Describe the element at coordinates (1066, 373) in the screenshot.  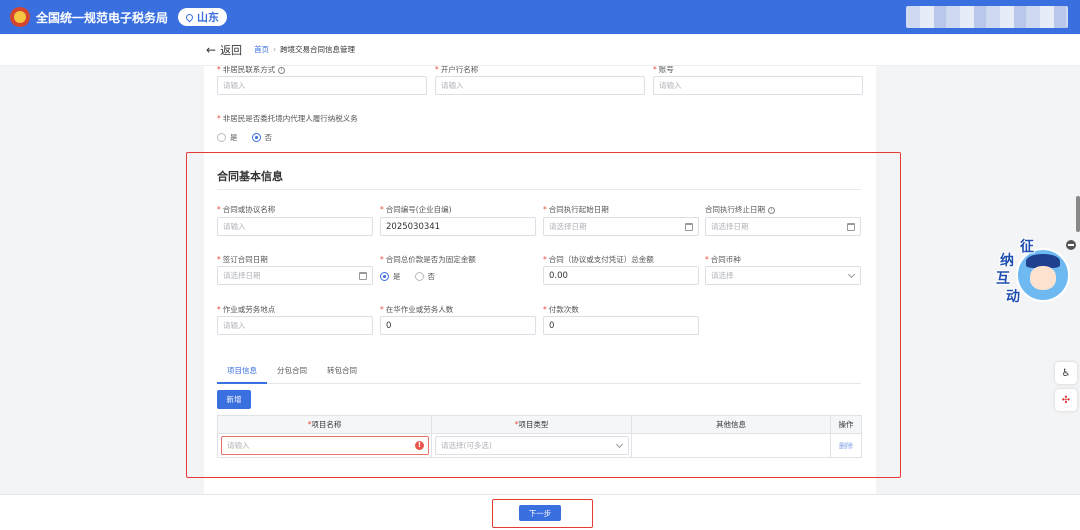
I see `accessibility-icon: ♿` at that location.